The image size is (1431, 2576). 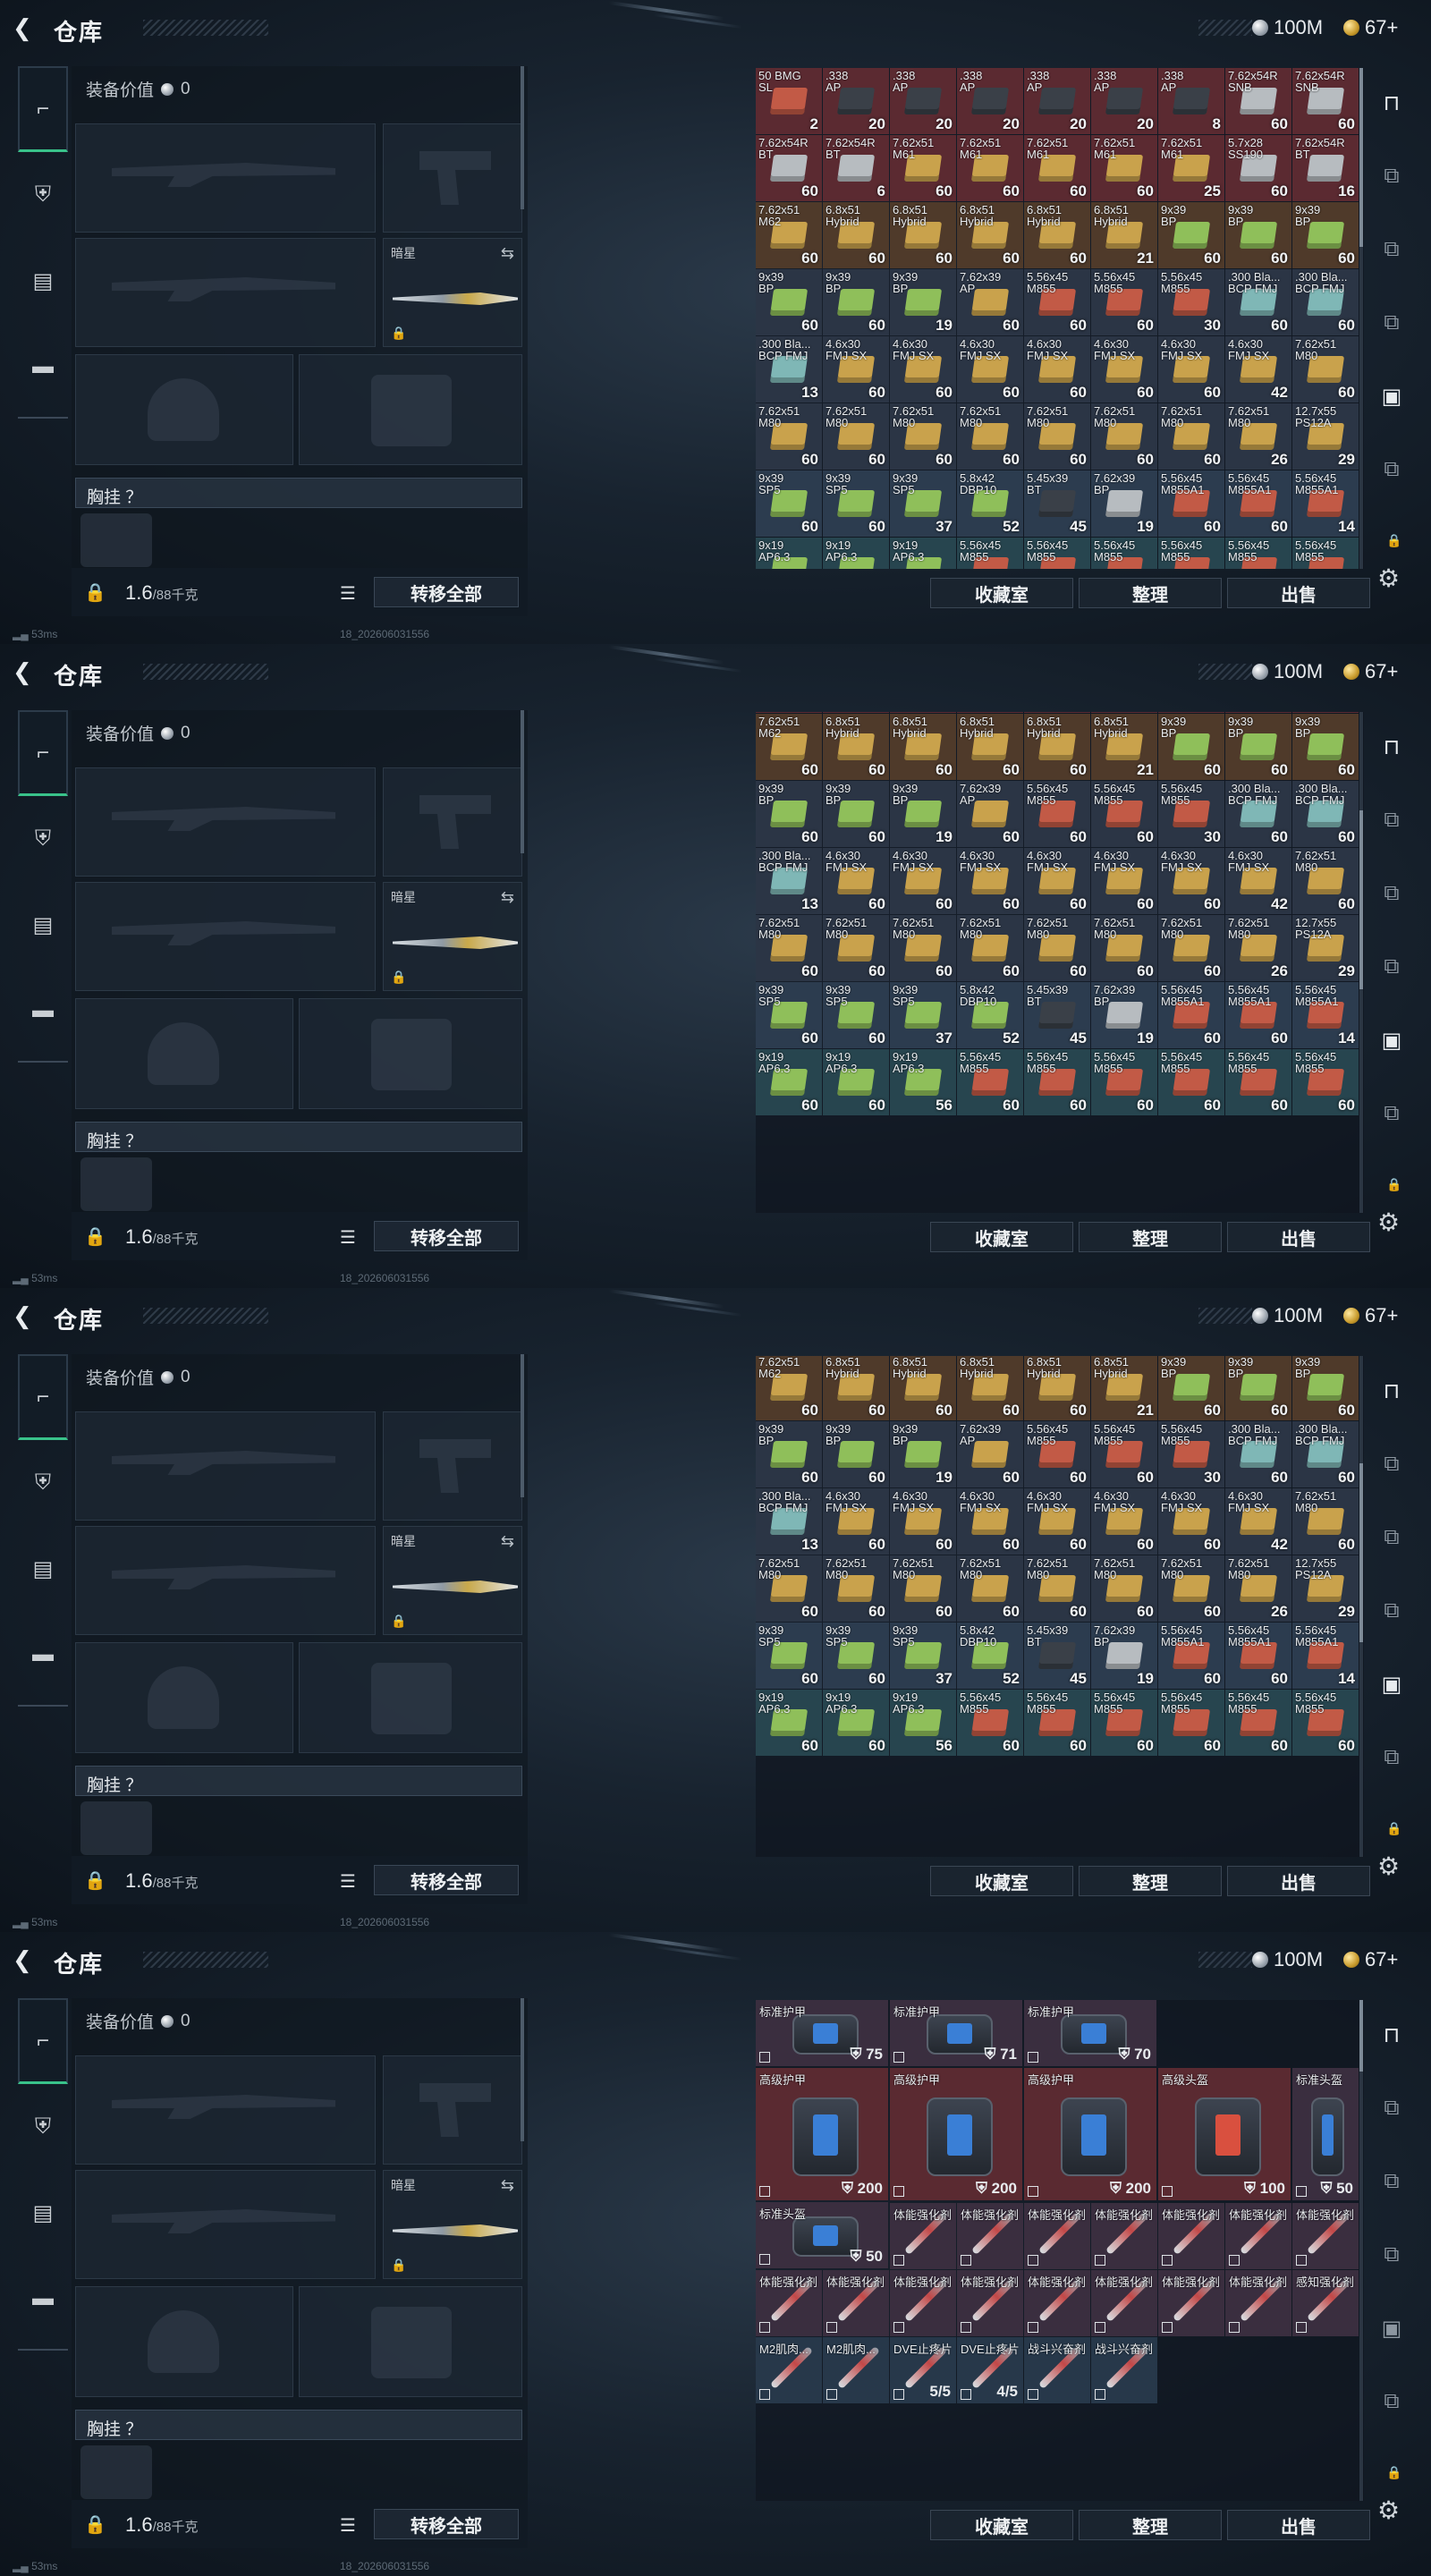 I want to click on armor-slot, so click(x=411, y=2341).